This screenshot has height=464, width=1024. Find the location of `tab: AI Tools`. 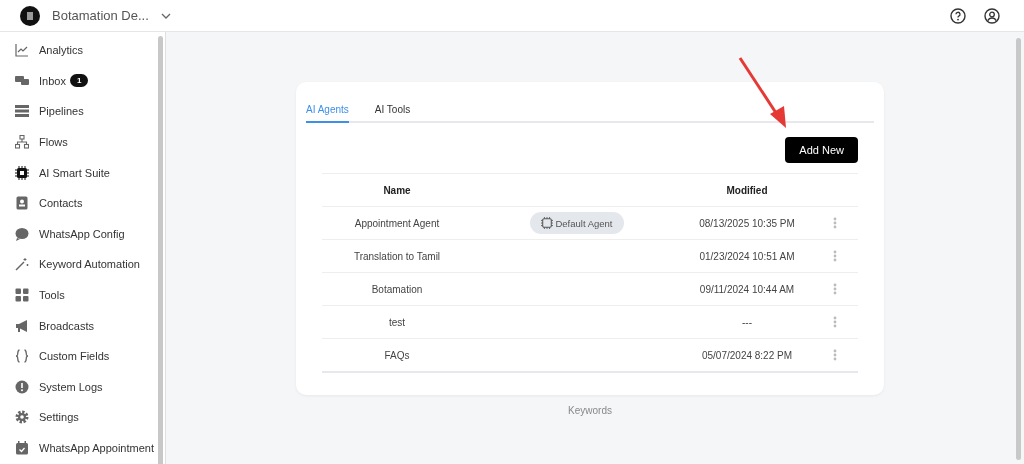

tab: AI Tools is located at coordinates (392, 111).